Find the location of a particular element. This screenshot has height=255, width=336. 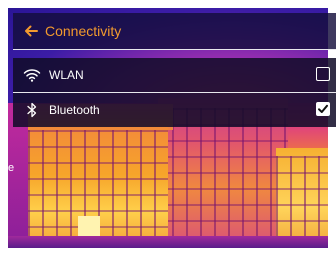

wlan-checkbox is located at coordinates (323, 74).